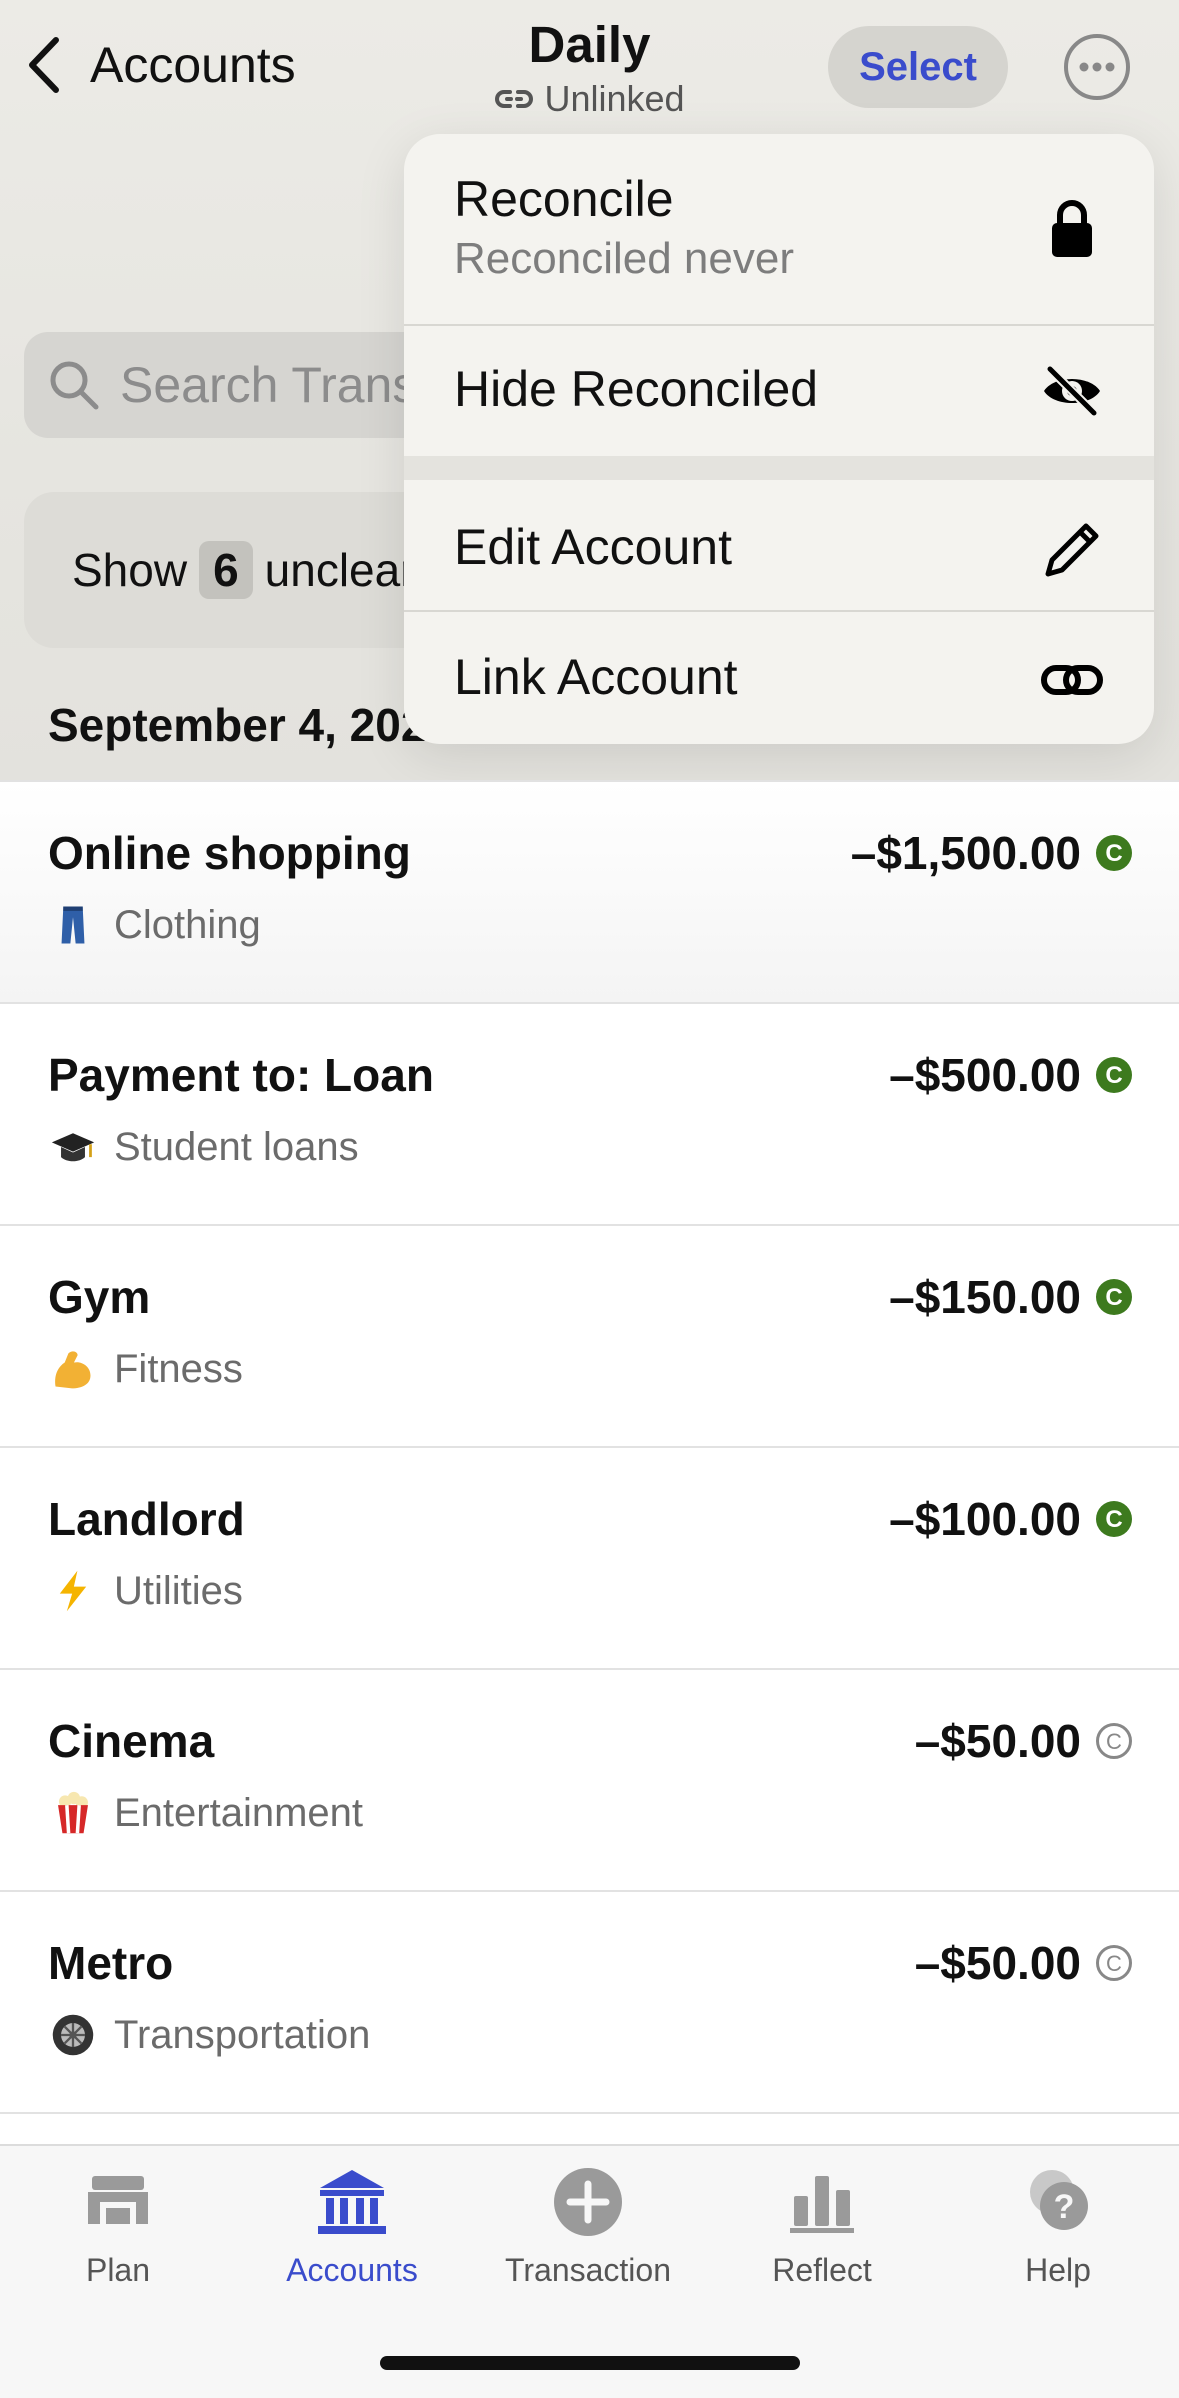 The height and width of the screenshot is (2398, 1179). I want to click on category-label: Transportation, so click(242, 2034).